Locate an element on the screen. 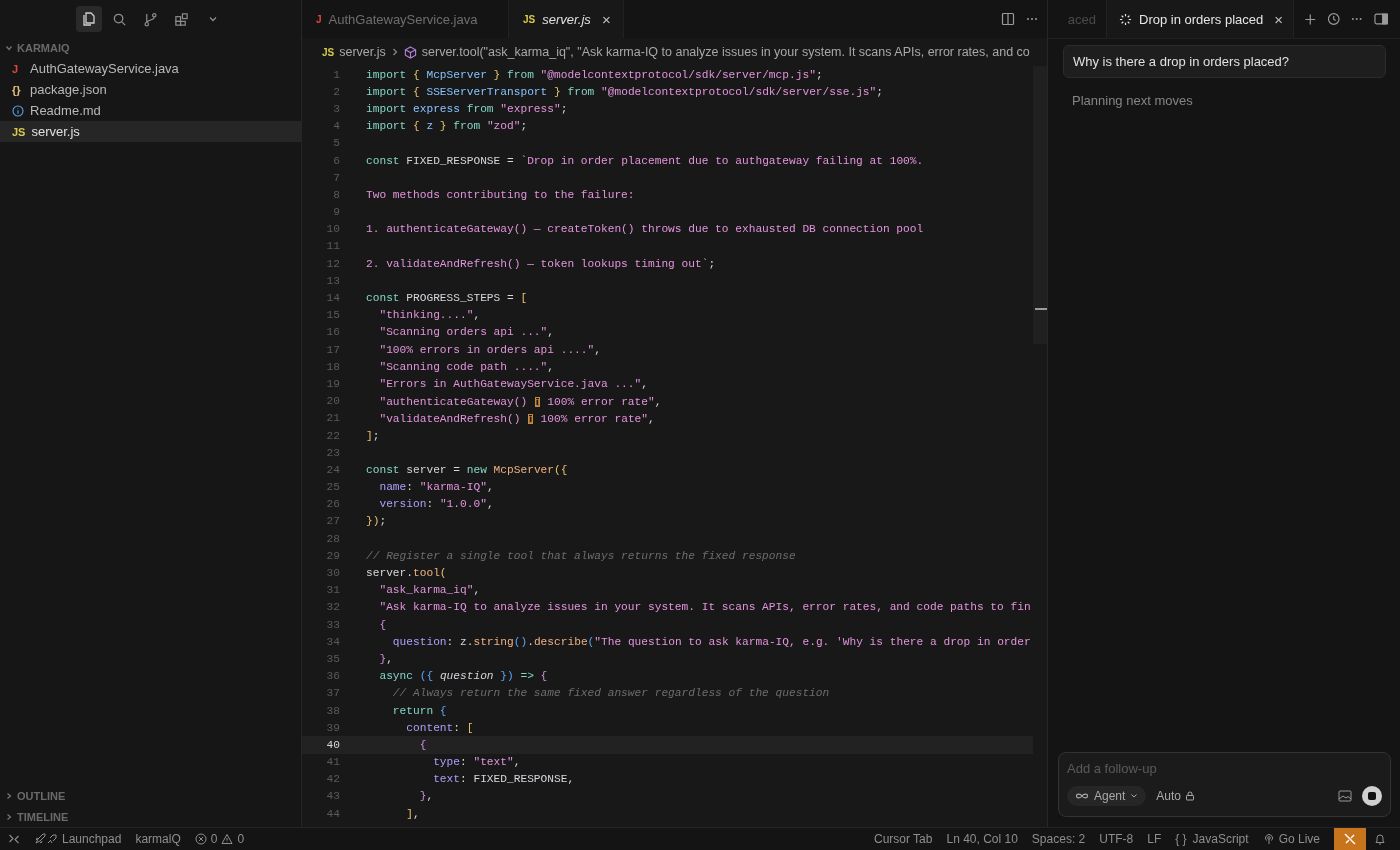 This screenshot has width=1400, height=850. explorer-title: KARMAIQ is located at coordinates (43, 48).